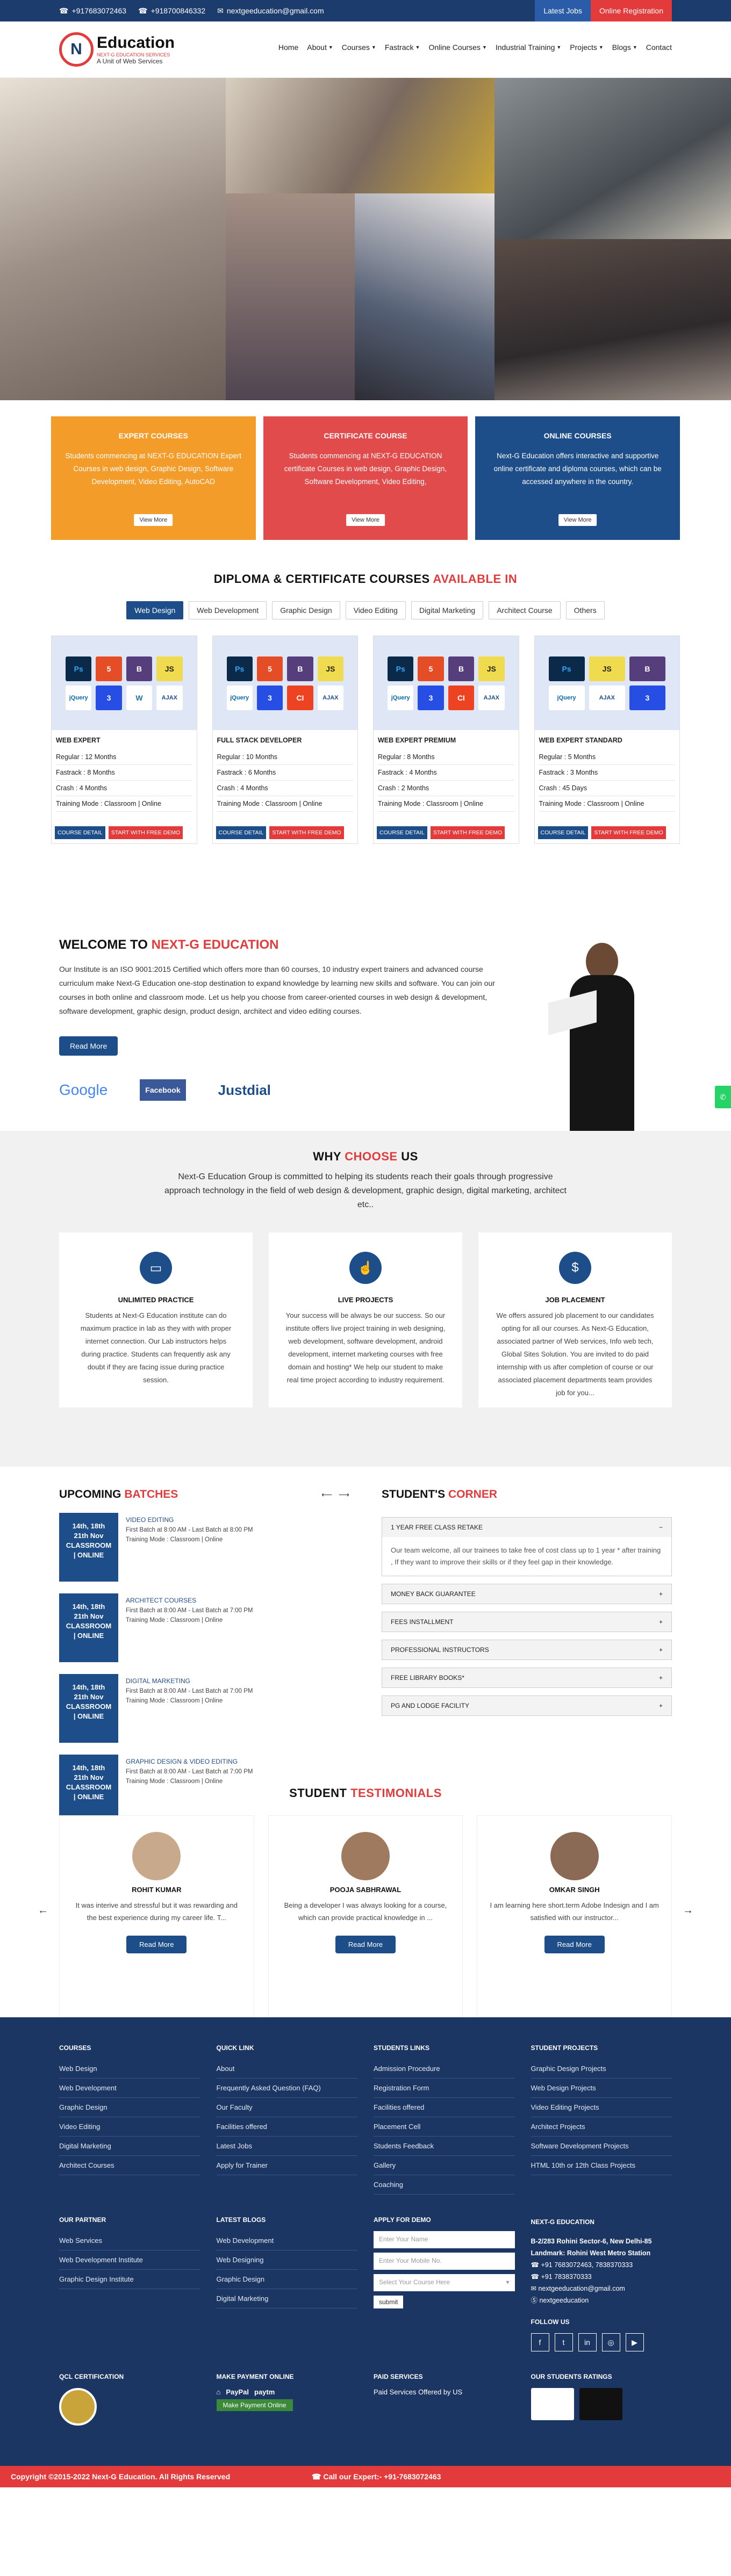 This screenshot has width=731, height=2576. What do you see at coordinates (129, 2165) in the screenshot?
I see `footer-link: Architect Courses` at bounding box center [129, 2165].